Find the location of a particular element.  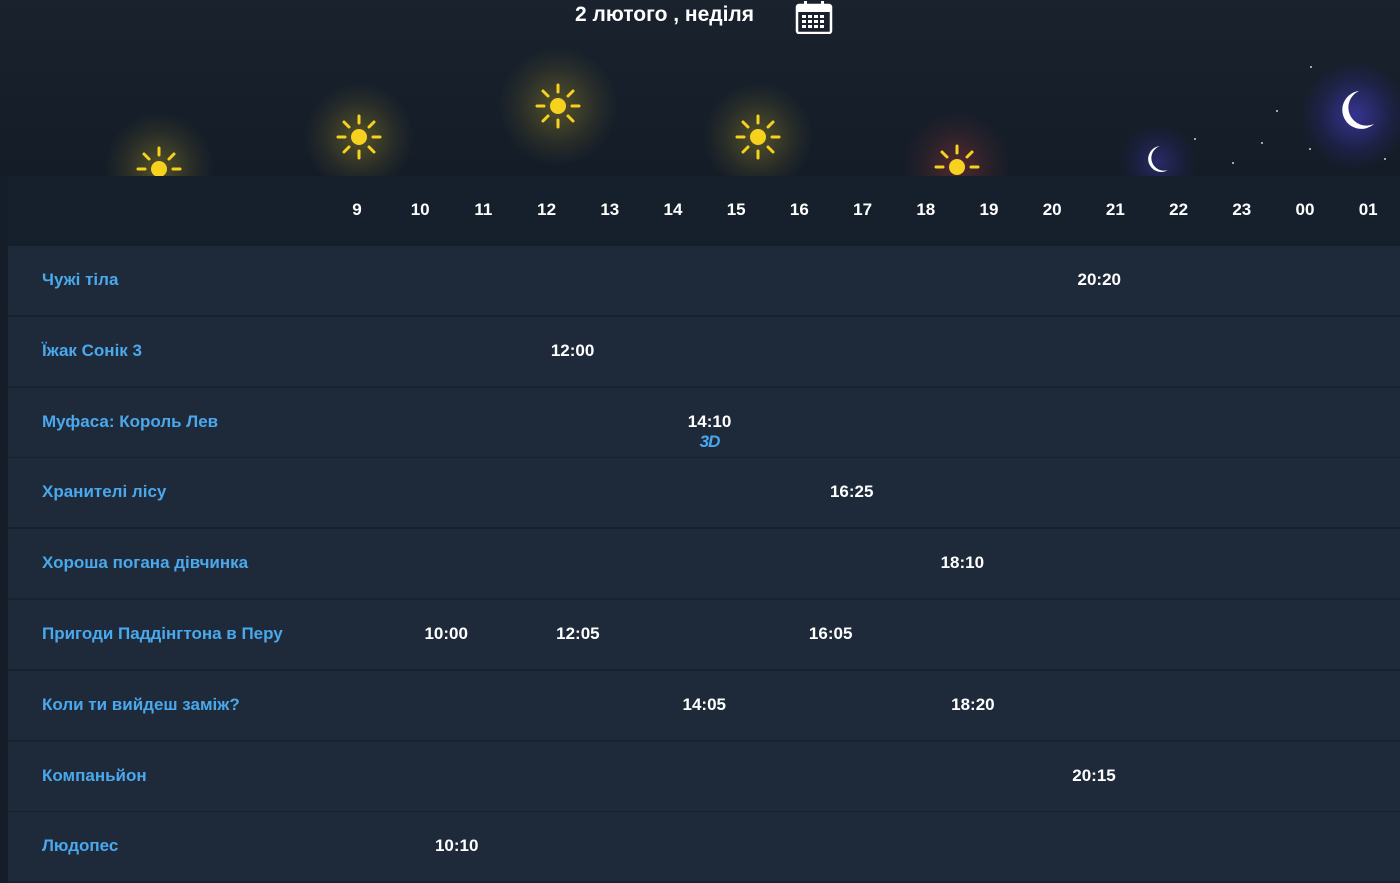

session-time-button: 12:00 is located at coordinates (572, 351).